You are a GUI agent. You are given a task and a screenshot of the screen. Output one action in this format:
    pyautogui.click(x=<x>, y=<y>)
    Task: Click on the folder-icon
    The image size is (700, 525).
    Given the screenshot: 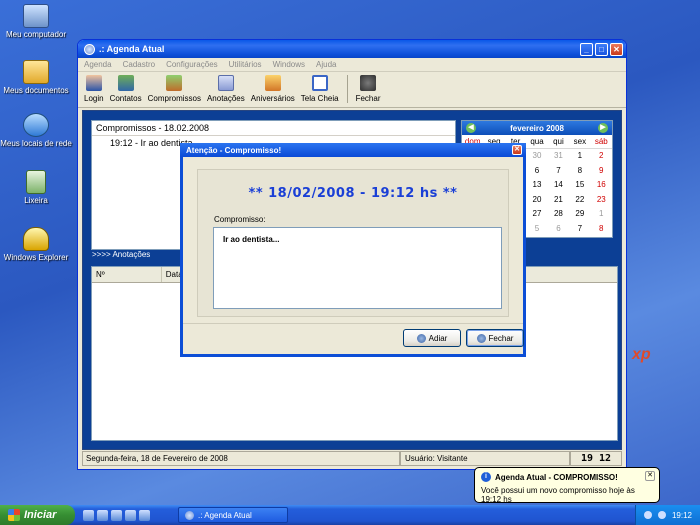 What is the action you would take?
    pyautogui.click(x=36, y=72)
    